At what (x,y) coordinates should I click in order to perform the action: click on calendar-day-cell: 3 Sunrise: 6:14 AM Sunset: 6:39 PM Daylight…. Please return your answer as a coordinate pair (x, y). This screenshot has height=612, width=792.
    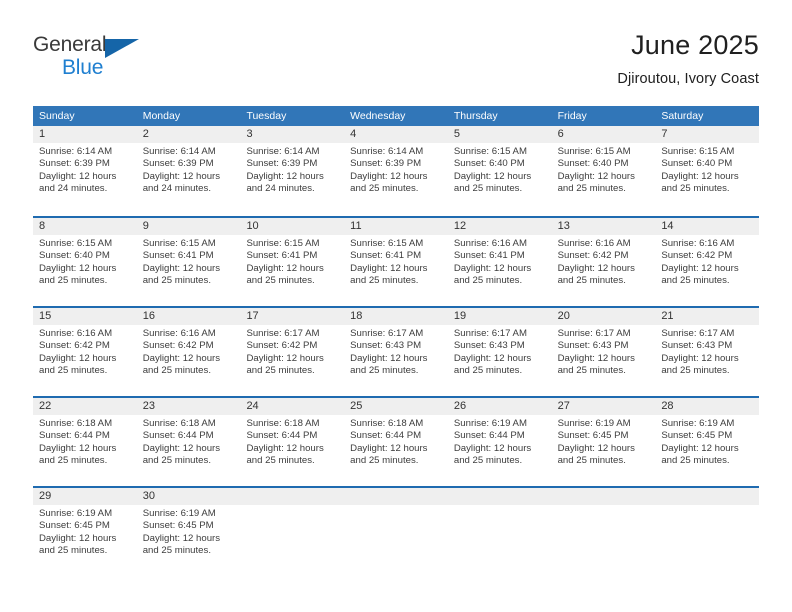
    Looking at the image, I should click on (292, 171).